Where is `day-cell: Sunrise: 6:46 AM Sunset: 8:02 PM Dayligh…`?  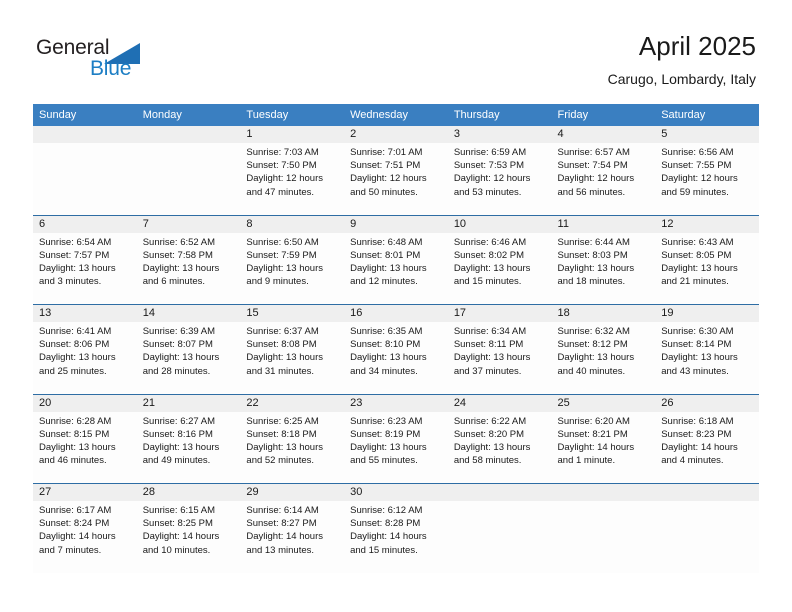
day-cell: Sunrise: 6:46 AM Sunset: 8:02 PM Dayligh… is located at coordinates (499, 268).